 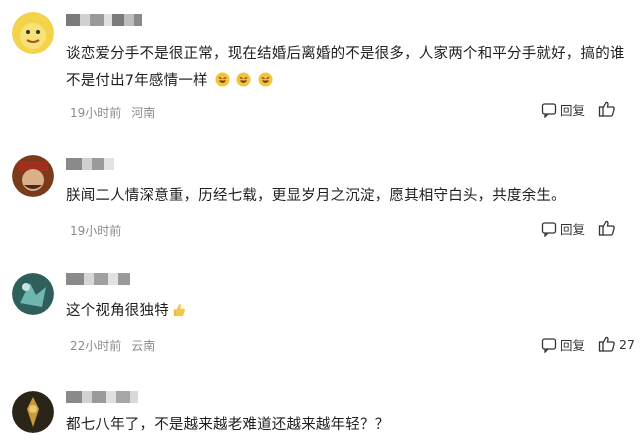 I want to click on thumbs-up-emoji-icon, so click(x=179, y=310).